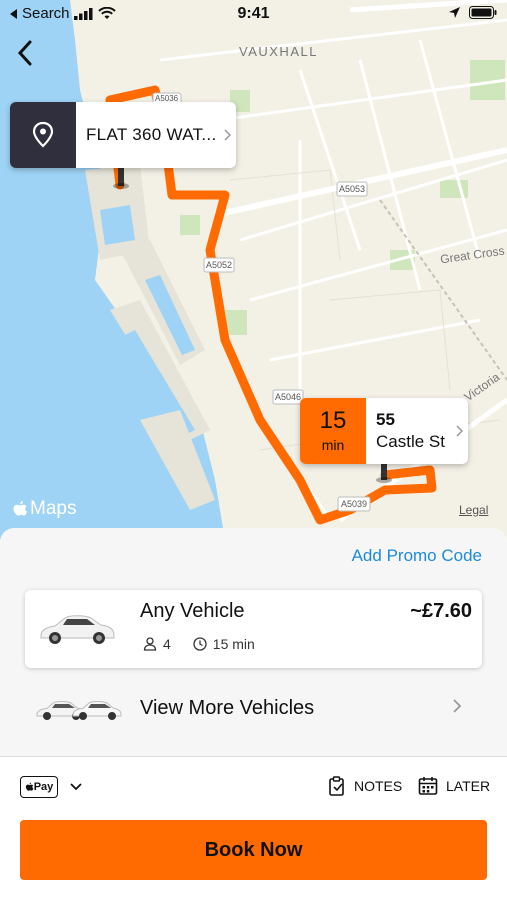  I want to click on calendar-icon, so click(428, 786).